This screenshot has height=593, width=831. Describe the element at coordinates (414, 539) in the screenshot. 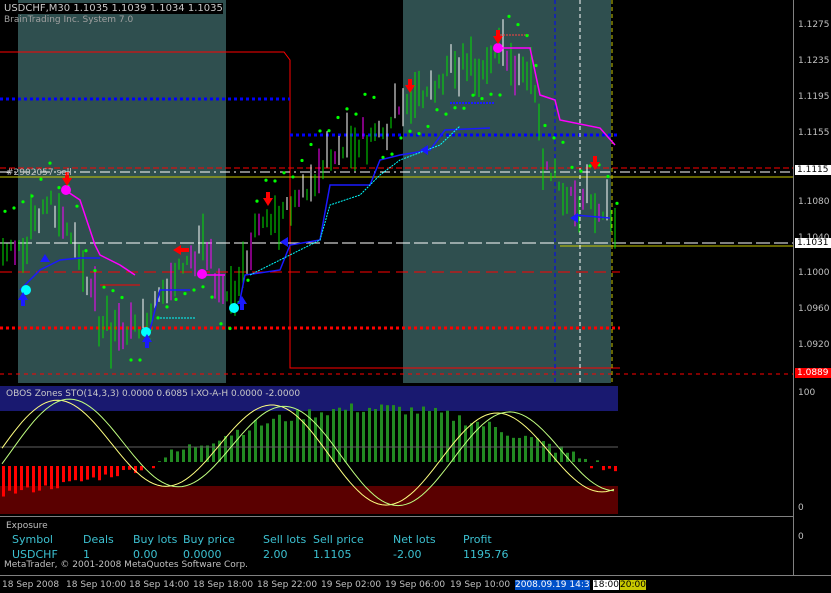

I see `exposure-header: Net lots` at that location.